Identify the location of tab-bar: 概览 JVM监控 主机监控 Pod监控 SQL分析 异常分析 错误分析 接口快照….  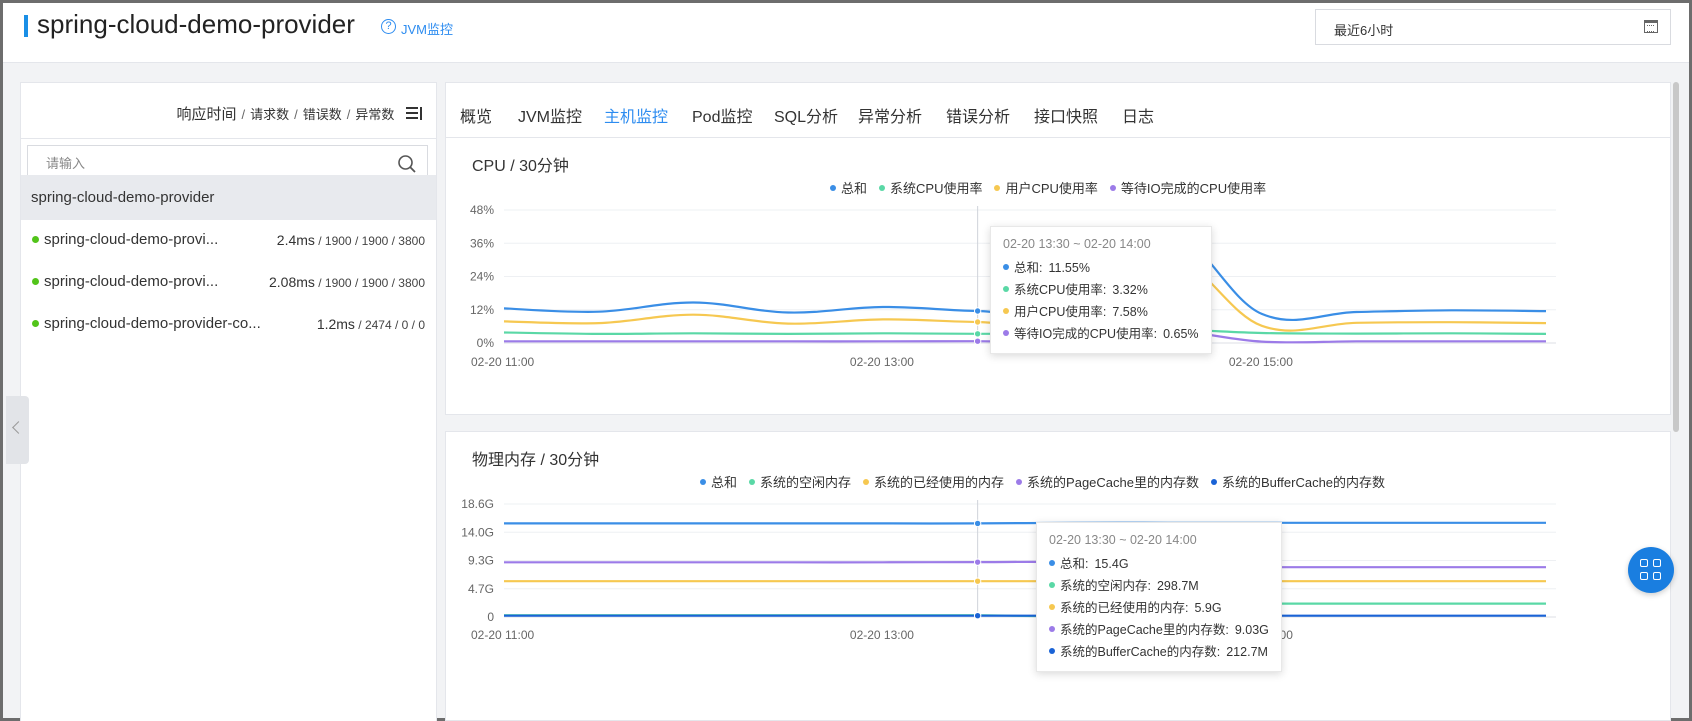
(1058, 110).